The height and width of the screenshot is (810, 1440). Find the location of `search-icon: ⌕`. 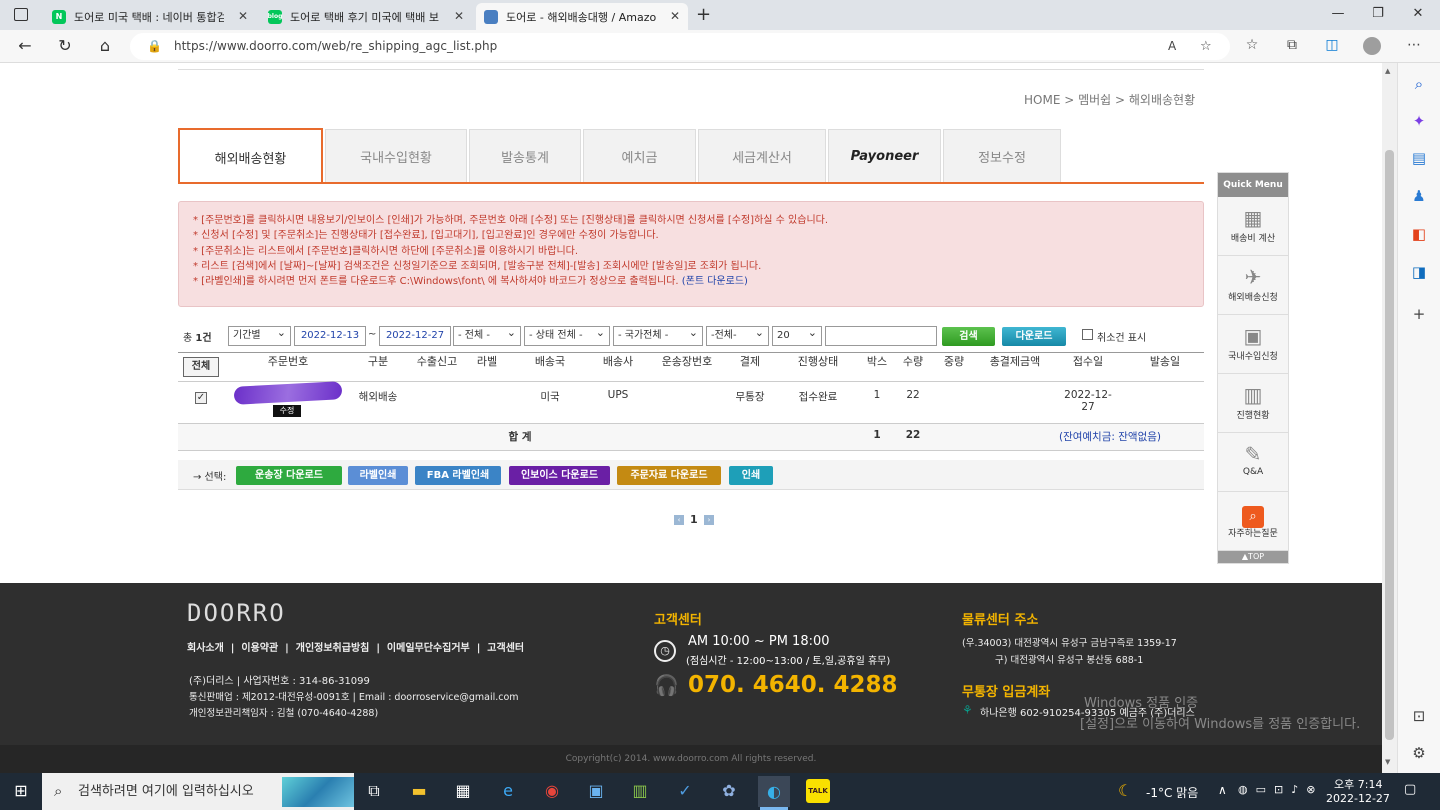

search-icon: ⌕ is located at coordinates (1419, 84).